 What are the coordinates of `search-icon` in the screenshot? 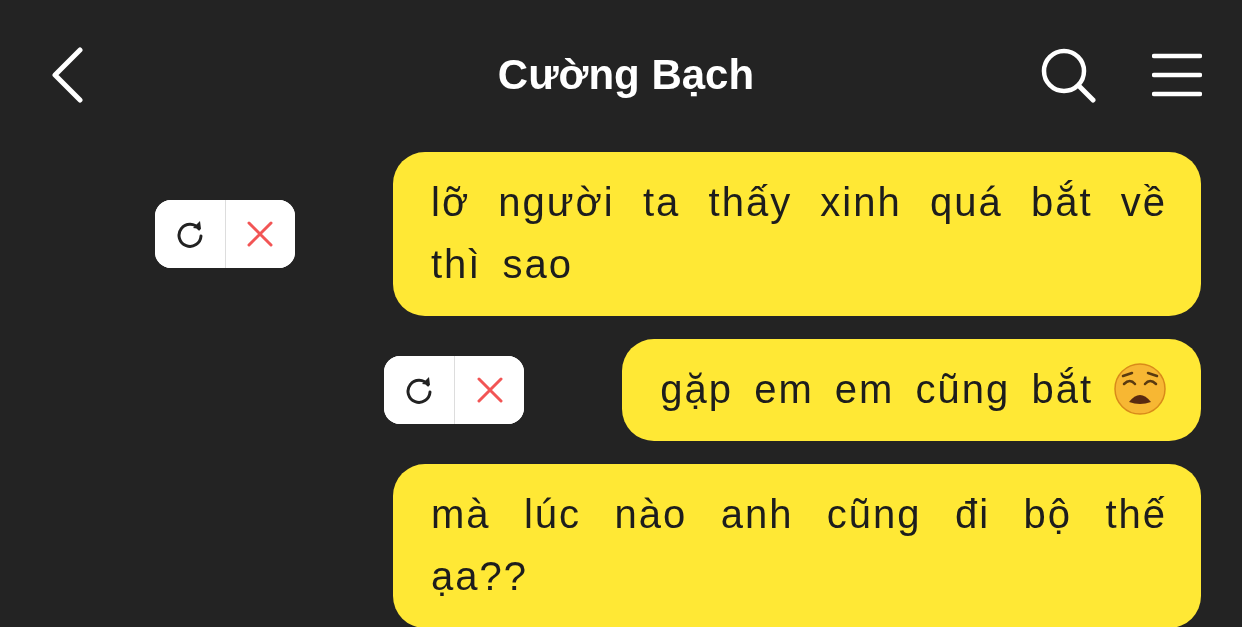 It's located at (1068, 75).